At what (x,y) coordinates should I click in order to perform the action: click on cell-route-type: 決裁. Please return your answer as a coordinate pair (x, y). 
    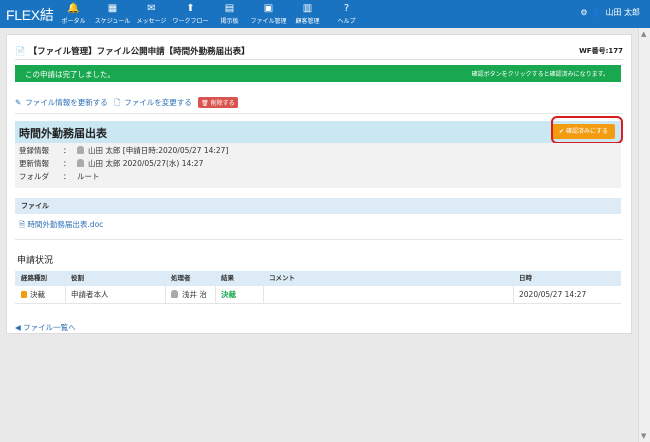
    Looking at the image, I should click on (33, 295).